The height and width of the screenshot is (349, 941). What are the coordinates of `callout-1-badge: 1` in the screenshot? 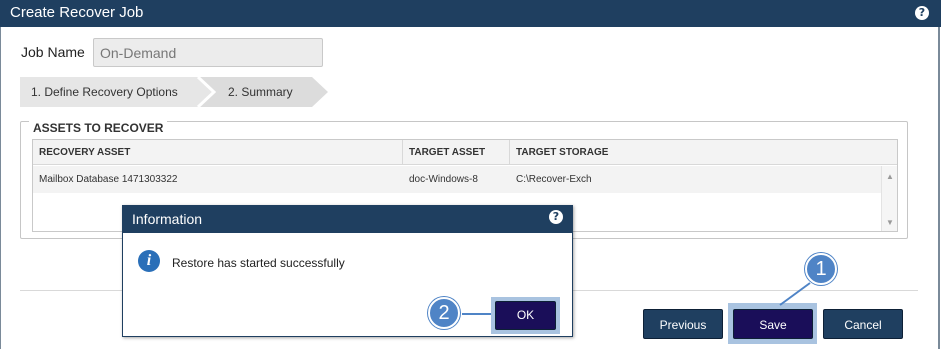 It's located at (821, 269).